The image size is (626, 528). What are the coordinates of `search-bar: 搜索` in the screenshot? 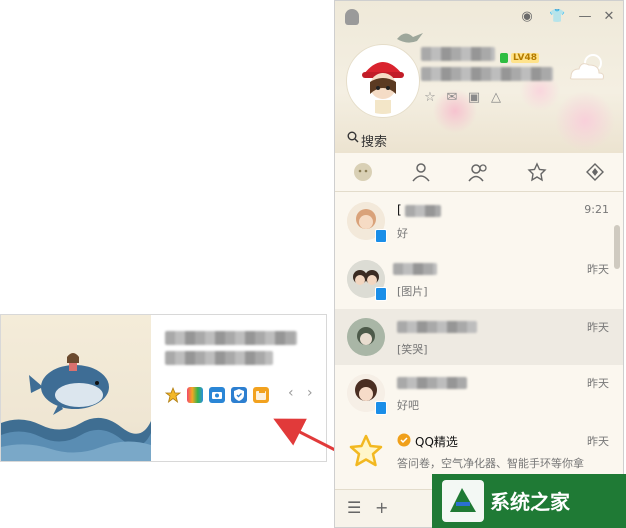 It's located at (479, 140).